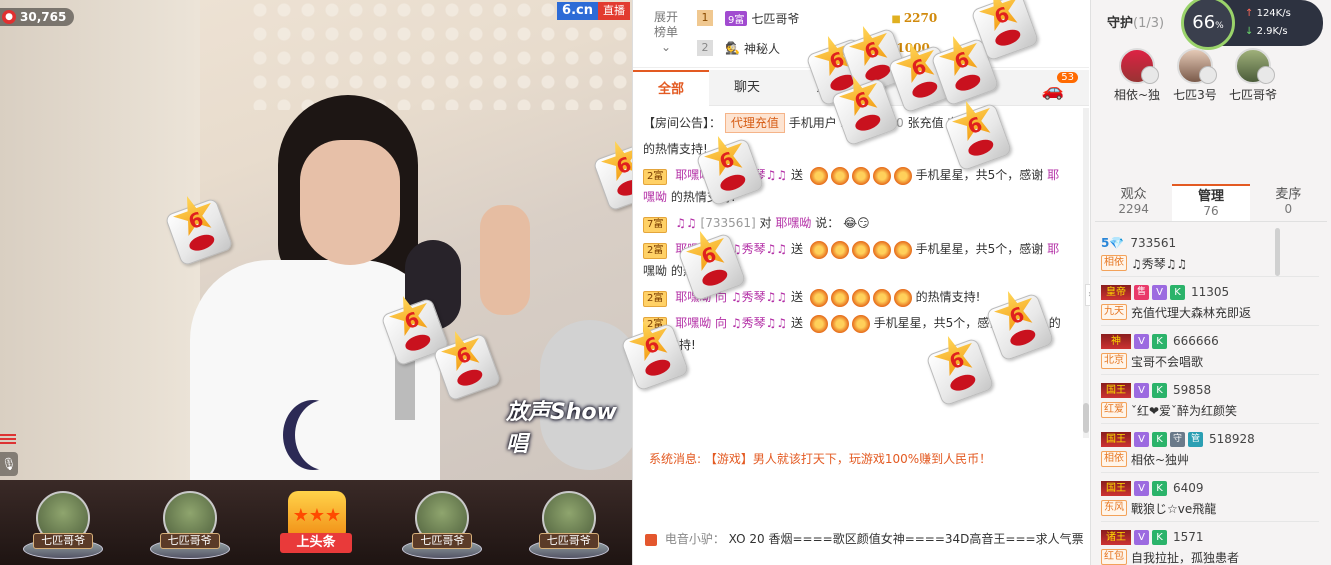 Image resolution: width=1331 pixels, height=565 pixels. Describe the element at coordinates (671, 88) in the screenshot. I see `tab-all: 全部` at that location.